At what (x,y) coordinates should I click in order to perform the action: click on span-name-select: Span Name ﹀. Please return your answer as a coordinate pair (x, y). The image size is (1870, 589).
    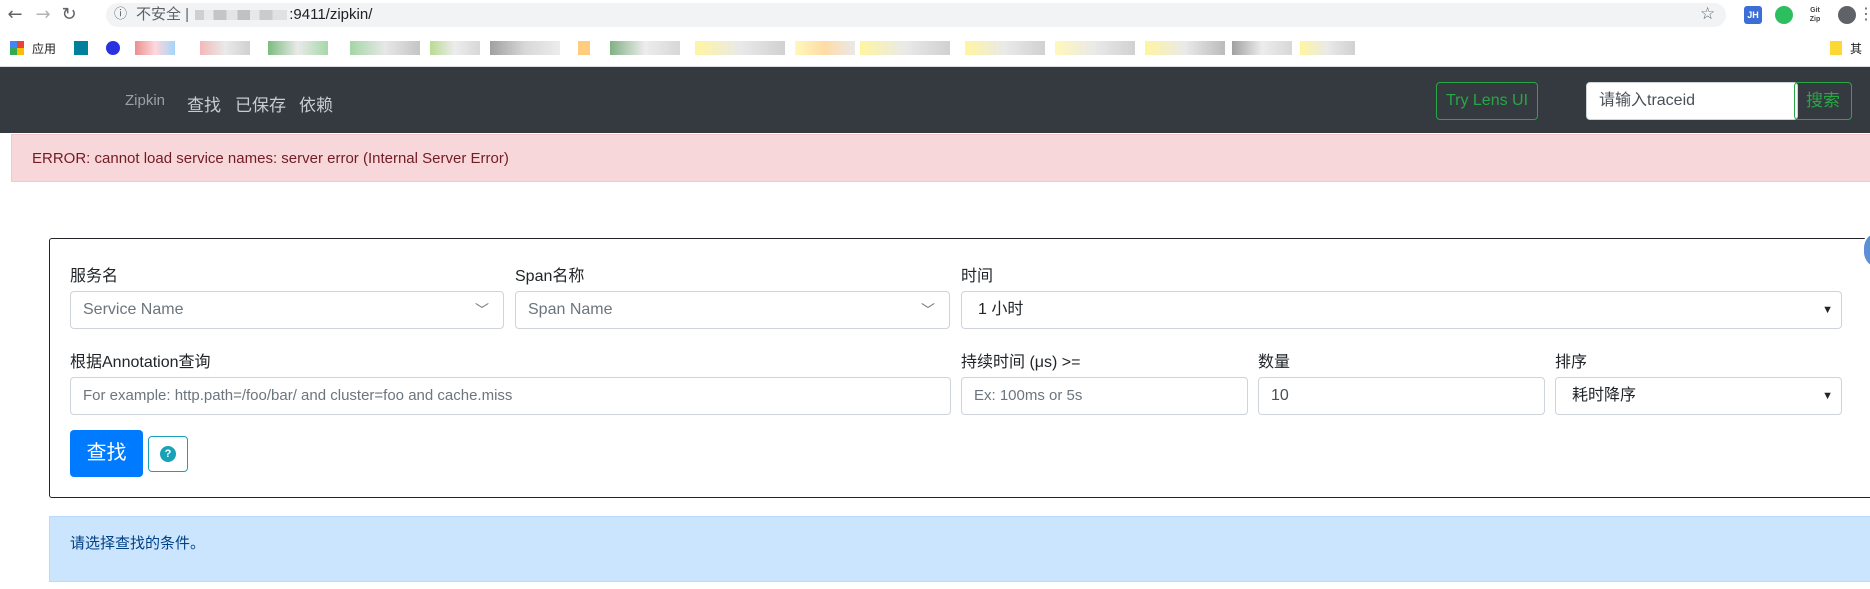
    Looking at the image, I should click on (732, 310).